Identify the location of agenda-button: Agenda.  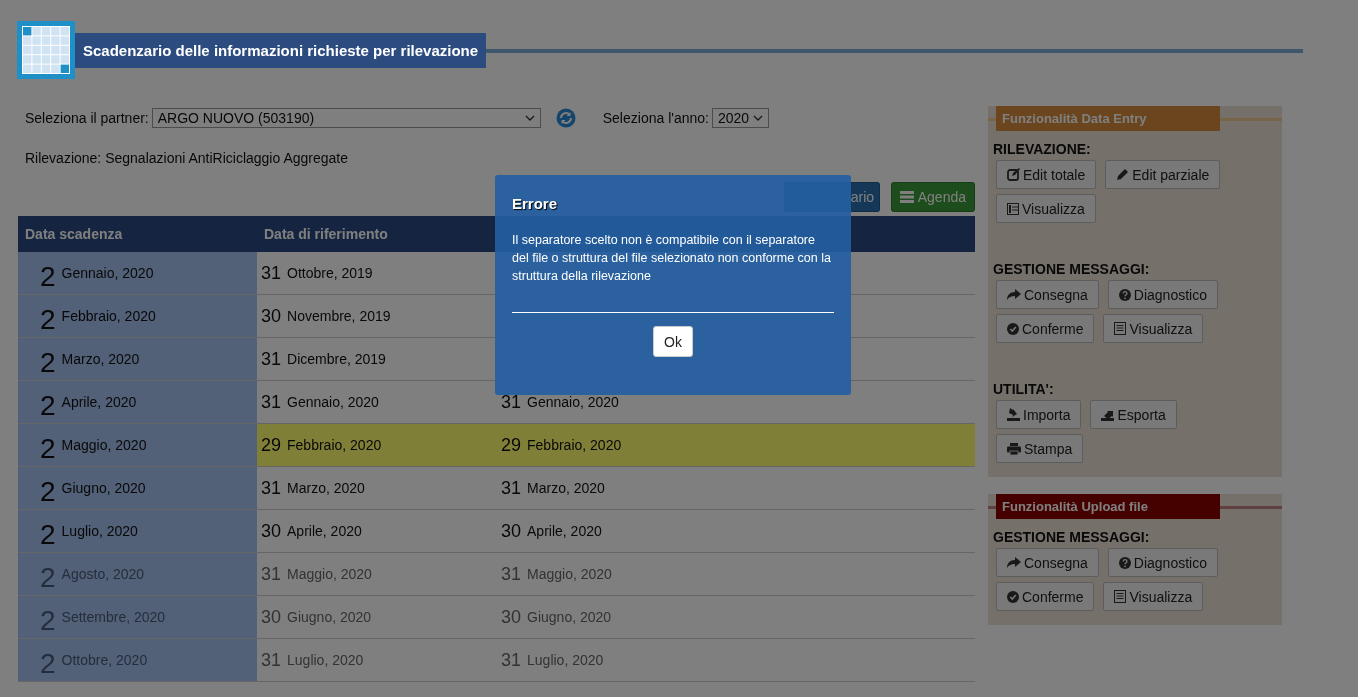
(932, 197).